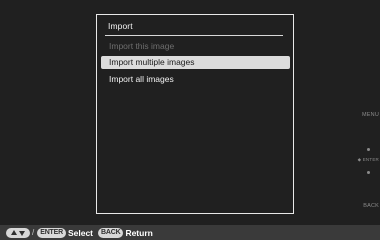 This screenshot has height=240, width=380. Describe the element at coordinates (51, 232) in the screenshot. I see `enter-key-badge: ENTER` at that location.